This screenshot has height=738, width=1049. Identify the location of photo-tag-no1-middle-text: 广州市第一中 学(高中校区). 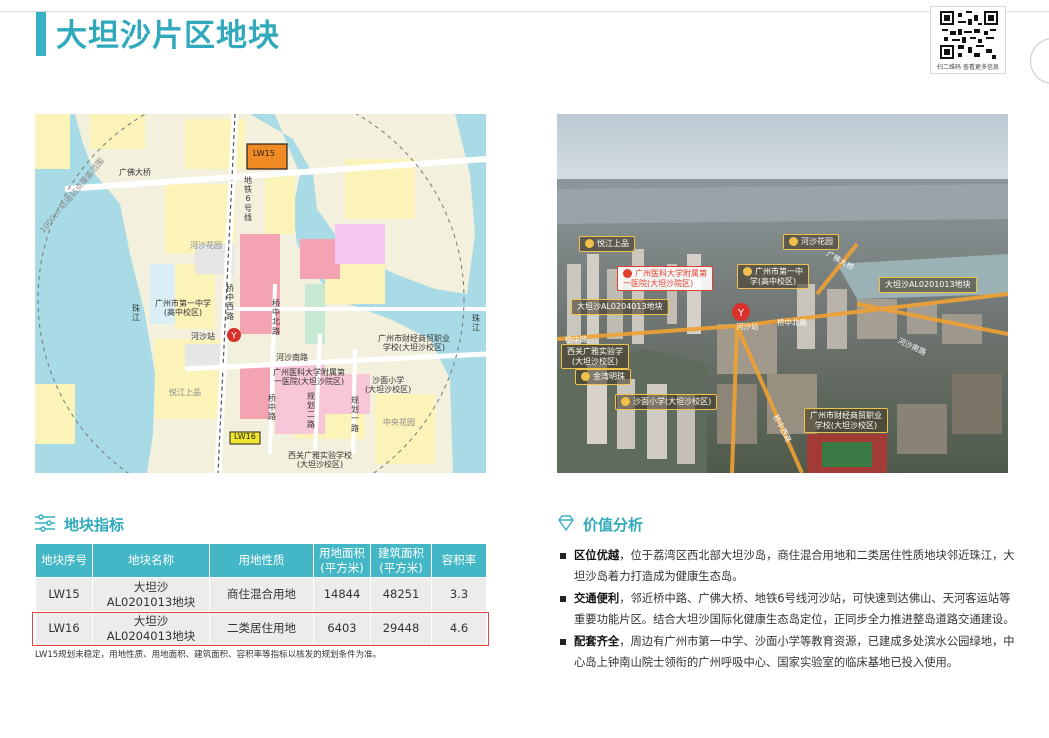
(776, 276).